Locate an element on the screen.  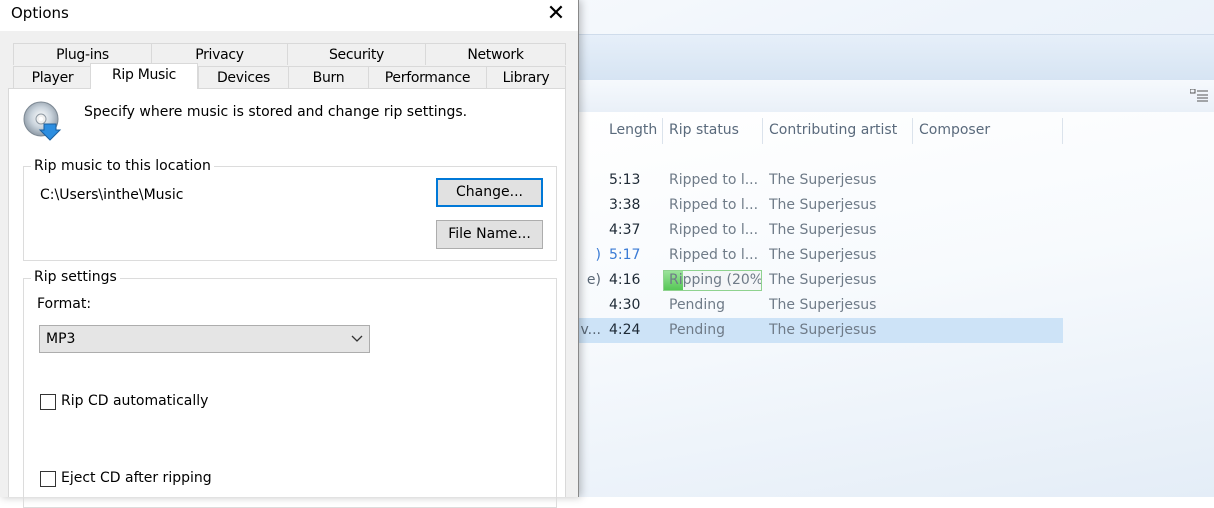
format-value: MP3 is located at coordinates (61, 339).